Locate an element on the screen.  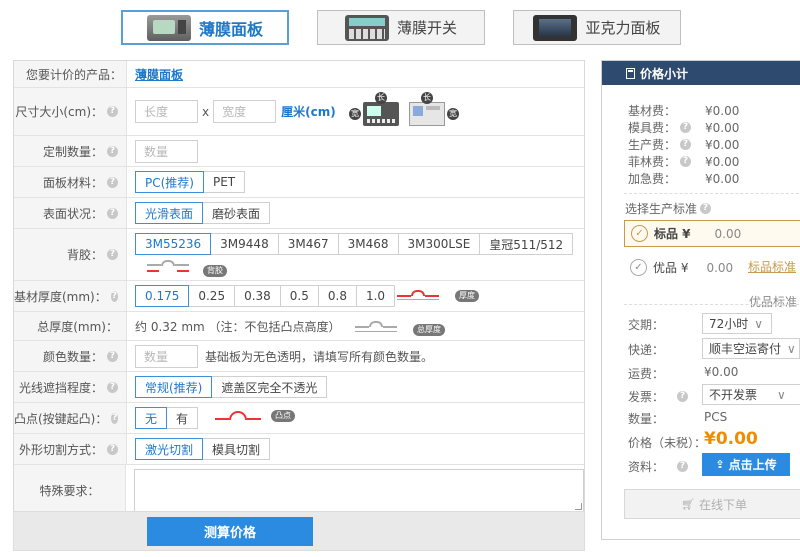
material-option-pet: PET is located at coordinates (224, 182).